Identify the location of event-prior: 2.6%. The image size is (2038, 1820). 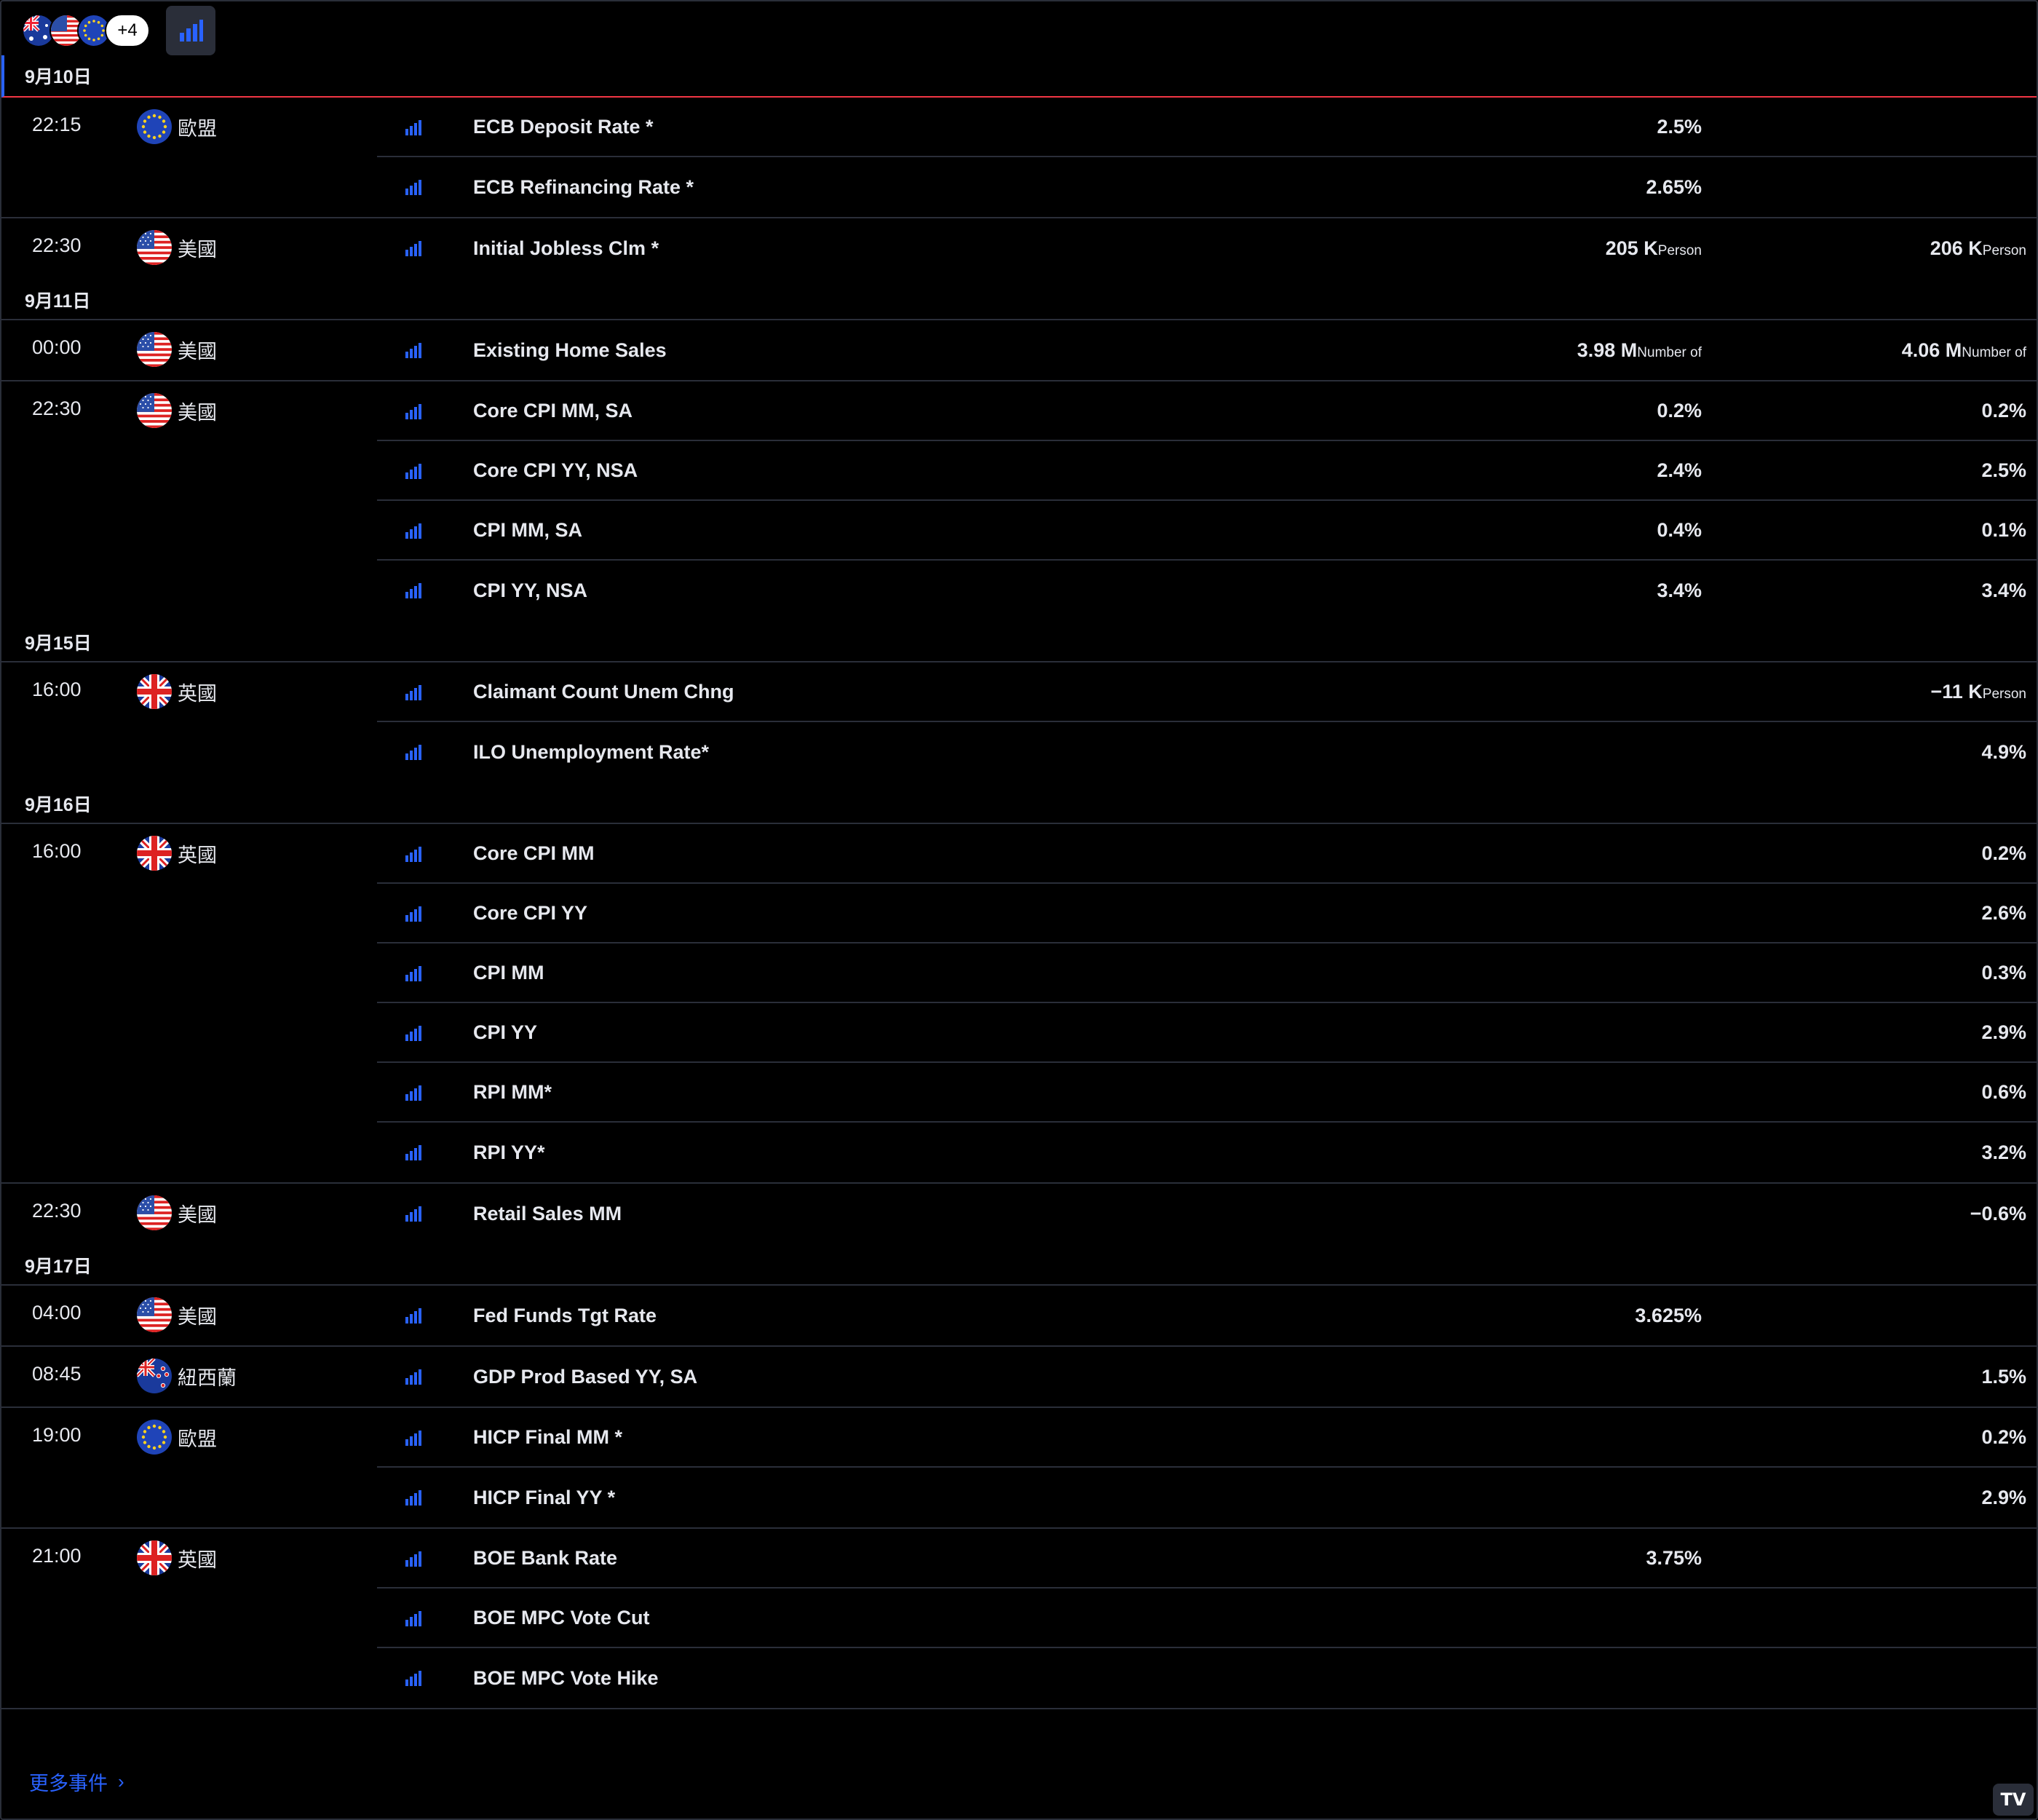
(2004, 913).